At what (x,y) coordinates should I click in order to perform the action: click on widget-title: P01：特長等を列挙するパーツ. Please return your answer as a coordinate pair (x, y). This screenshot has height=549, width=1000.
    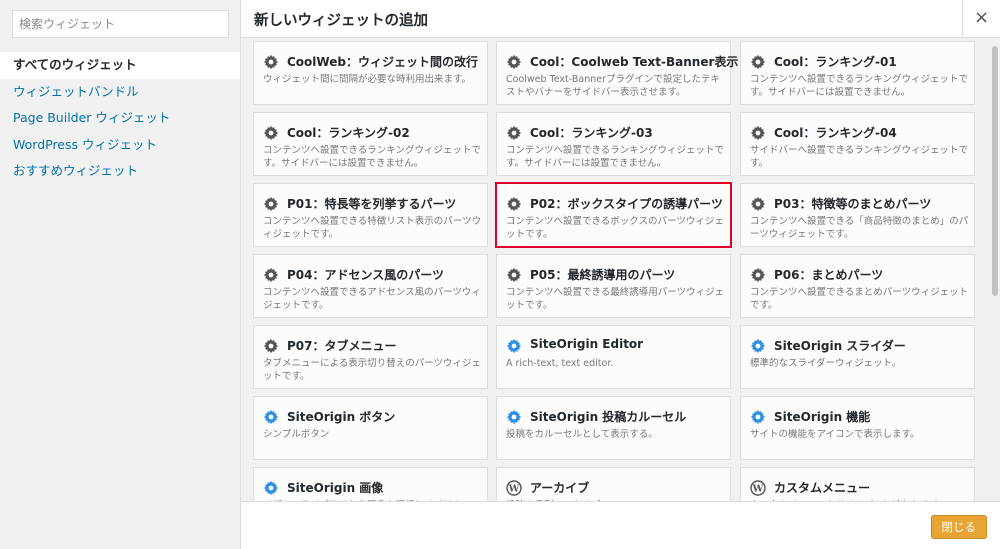
    Looking at the image, I should click on (372, 204).